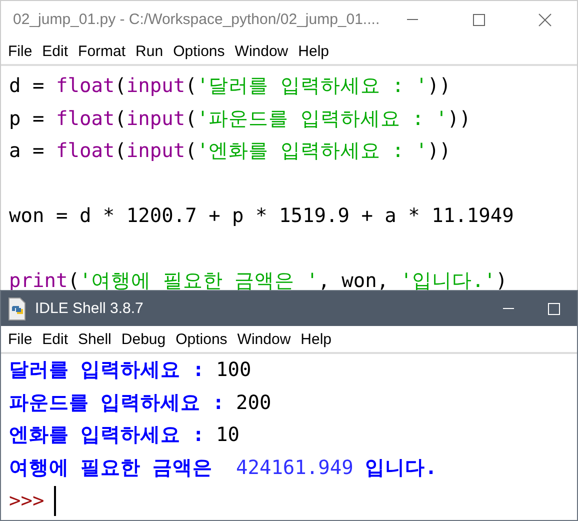  I want to click on menu-item: Debug, so click(143, 339).